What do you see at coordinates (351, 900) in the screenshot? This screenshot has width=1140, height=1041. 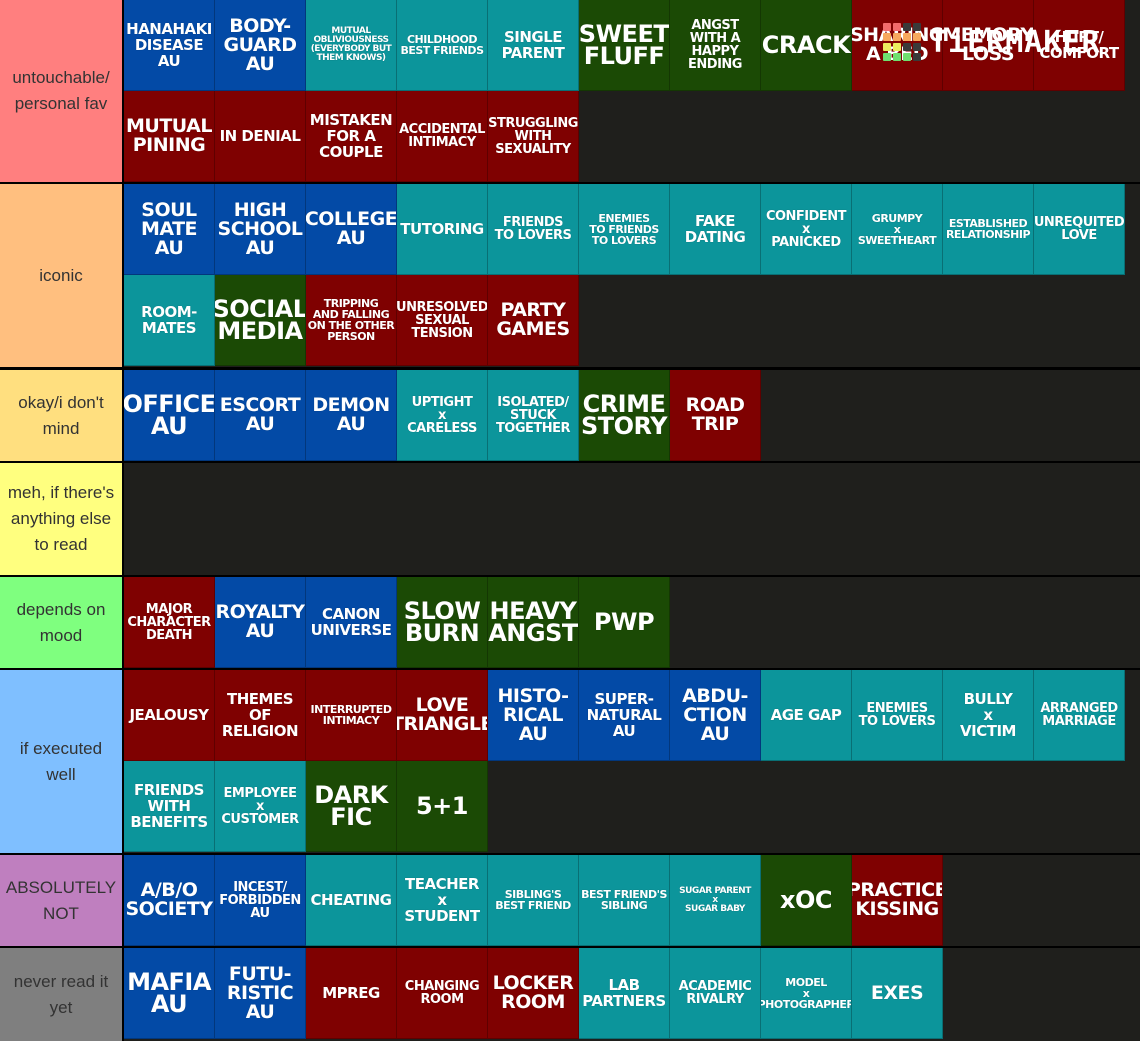 I see `tier-item: CHEATING` at bounding box center [351, 900].